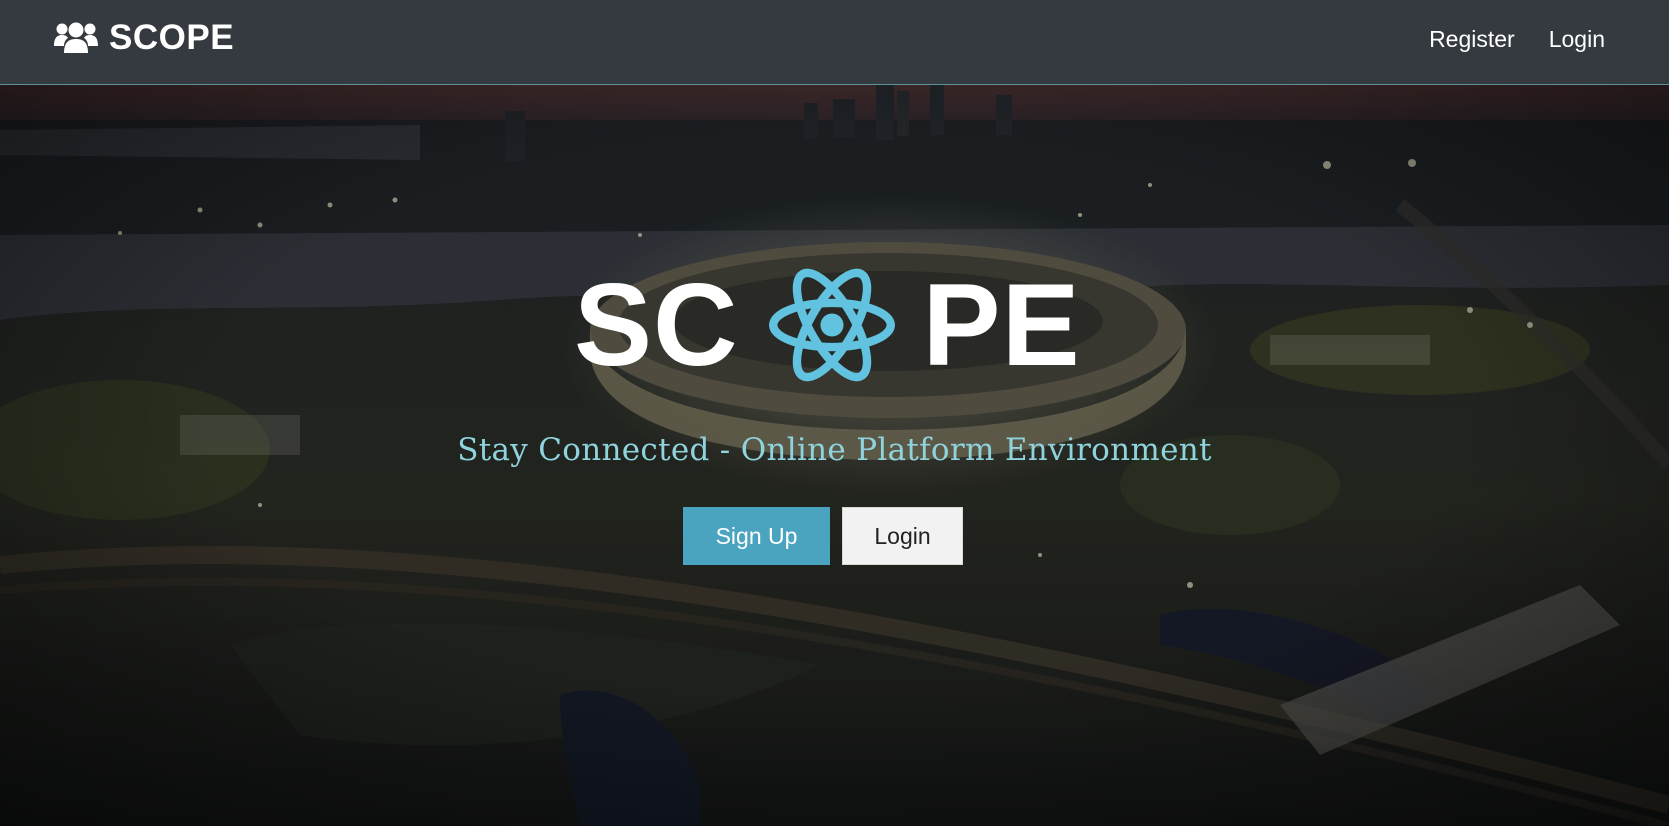 The width and height of the screenshot is (1669, 826). What do you see at coordinates (902, 536) in the screenshot?
I see `login-button: Login` at bounding box center [902, 536].